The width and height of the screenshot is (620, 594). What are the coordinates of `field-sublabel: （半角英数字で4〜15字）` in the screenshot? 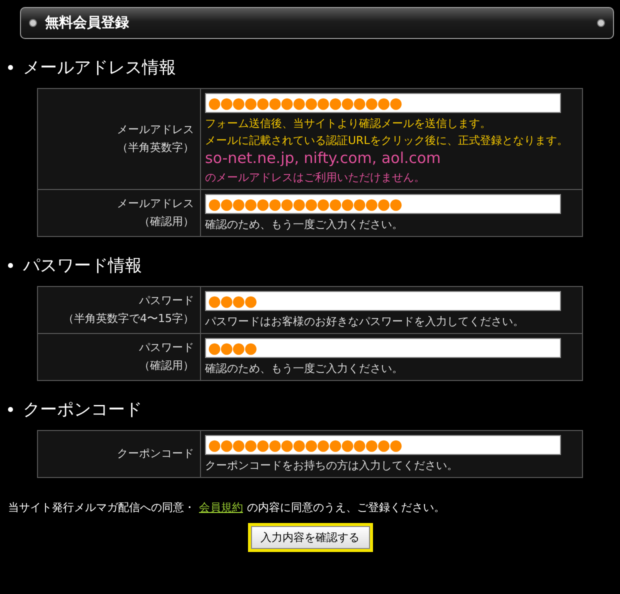 It's located at (128, 318).